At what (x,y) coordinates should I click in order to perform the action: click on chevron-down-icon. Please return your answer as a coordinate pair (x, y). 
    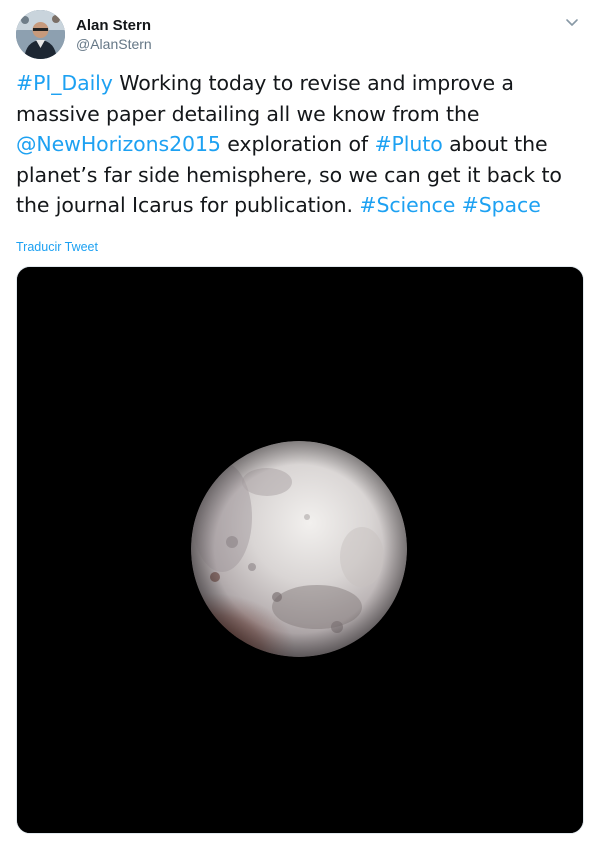
    Looking at the image, I should click on (572, 22).